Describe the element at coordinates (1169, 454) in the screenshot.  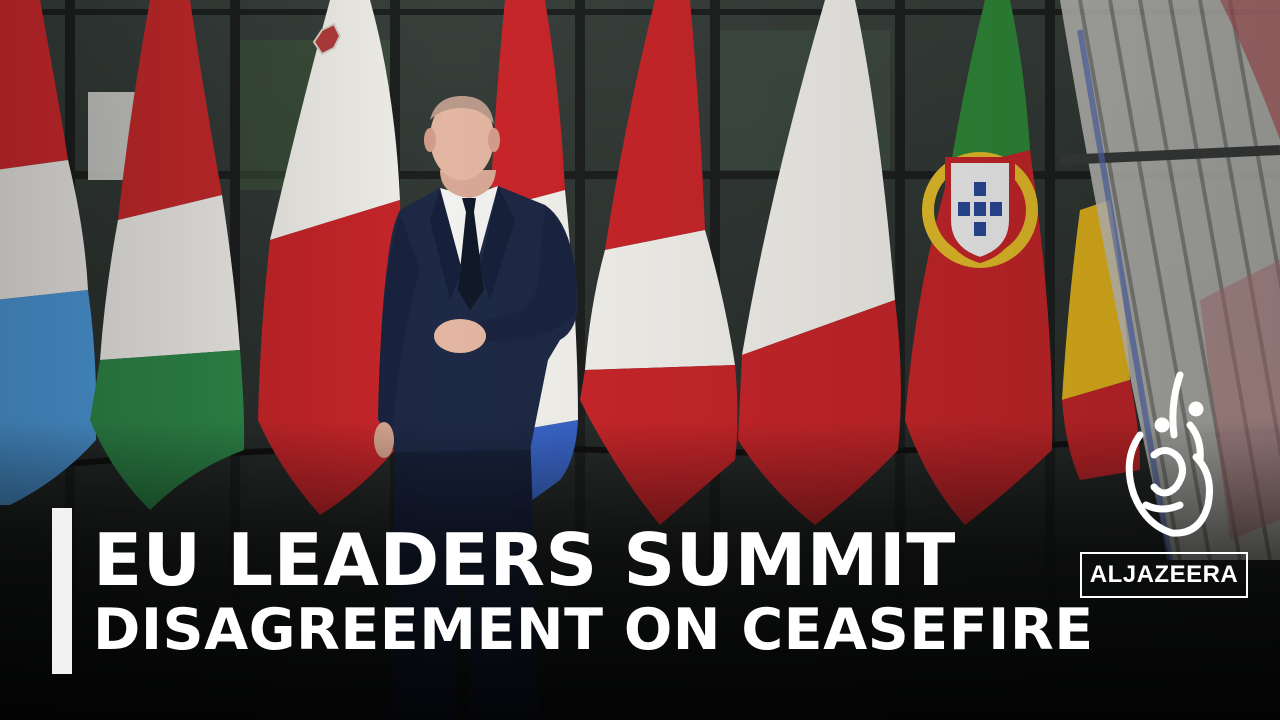
I see `al-jazeera-calligraphy-icon` at that location.